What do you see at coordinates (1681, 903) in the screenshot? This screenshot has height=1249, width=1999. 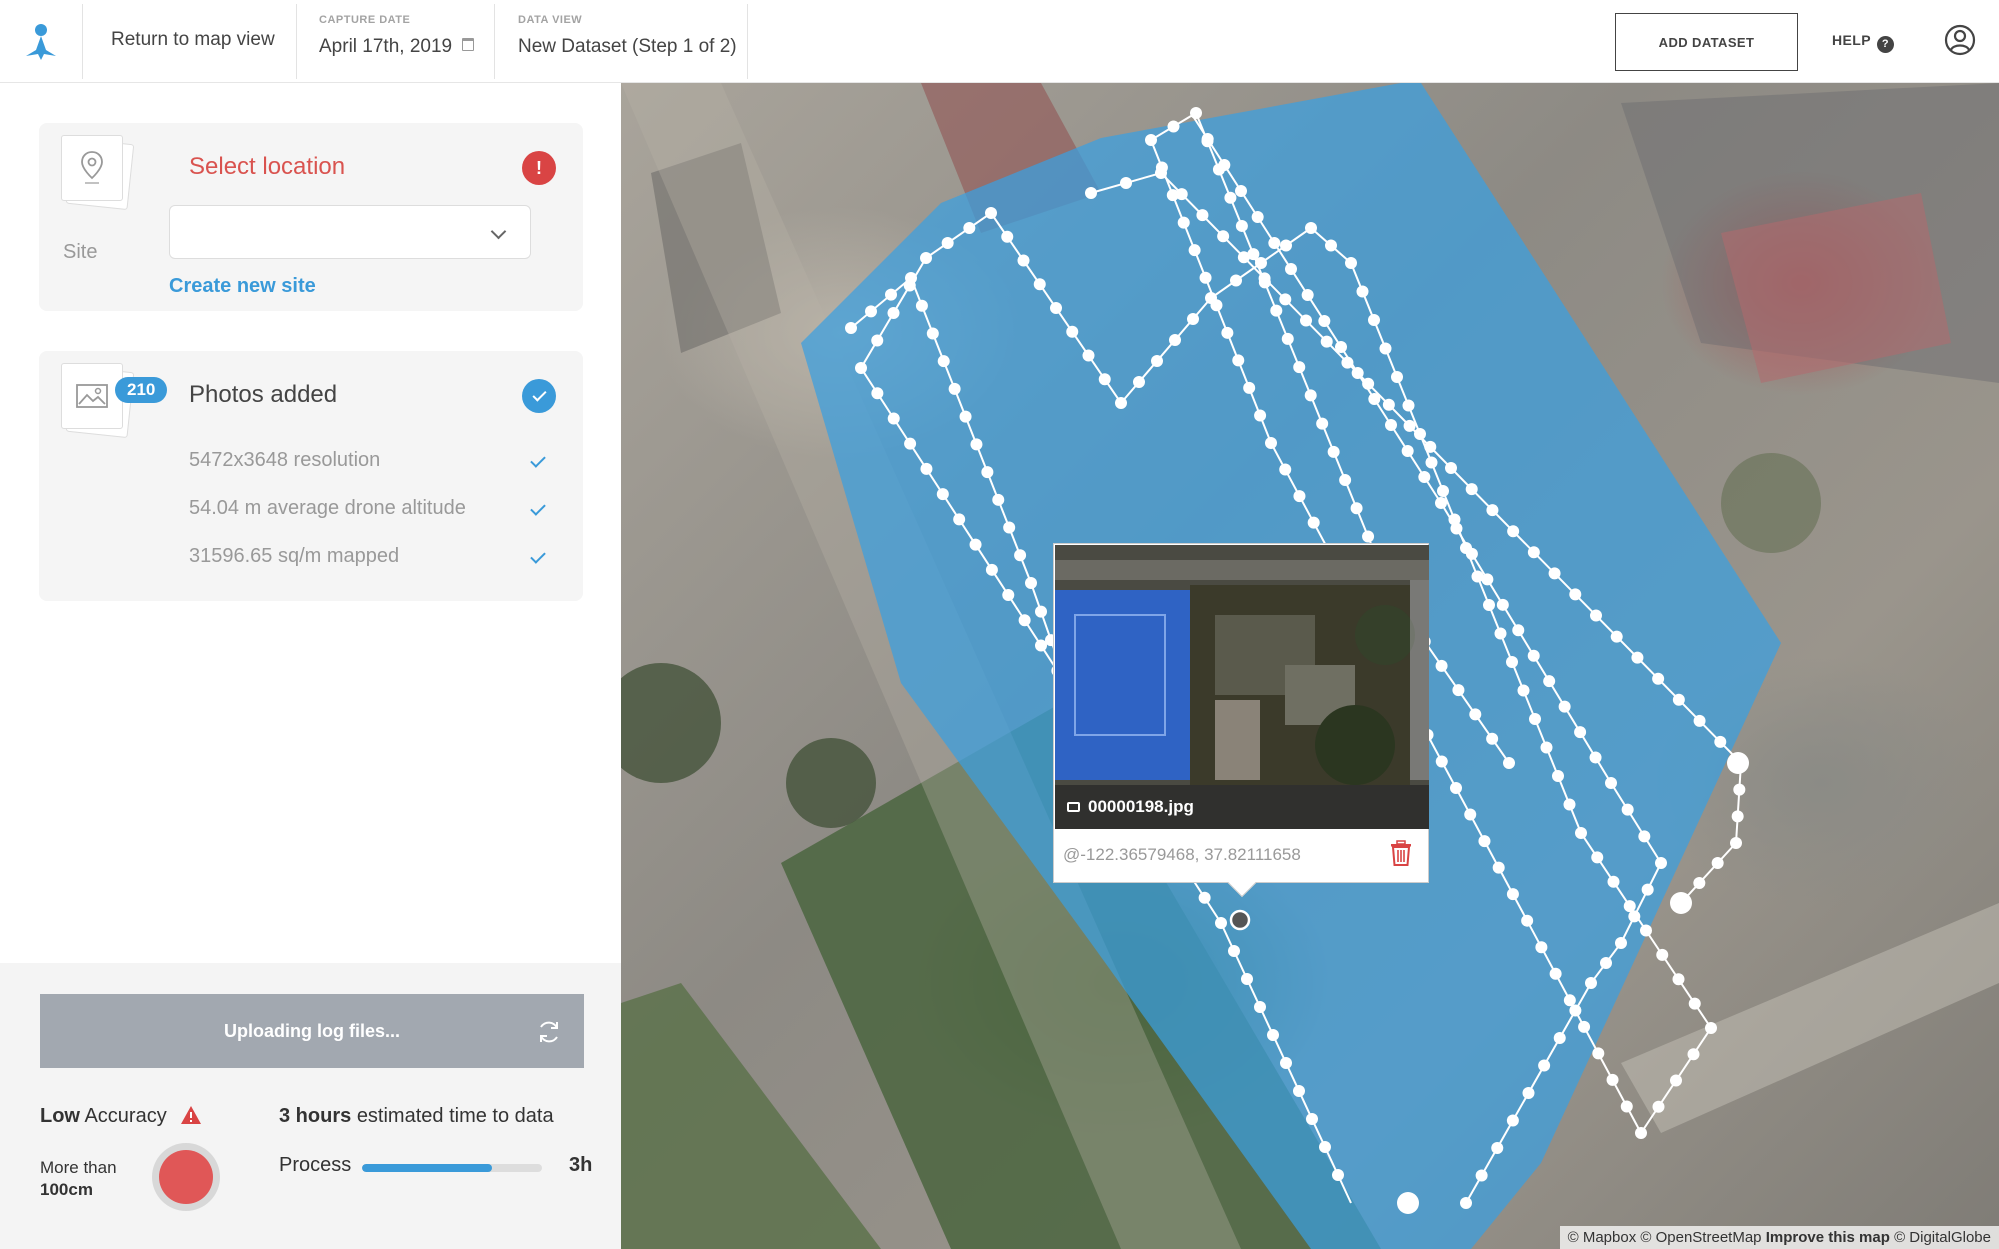 I see `flight-path-endpoint` at bounding box center [1681, 903].